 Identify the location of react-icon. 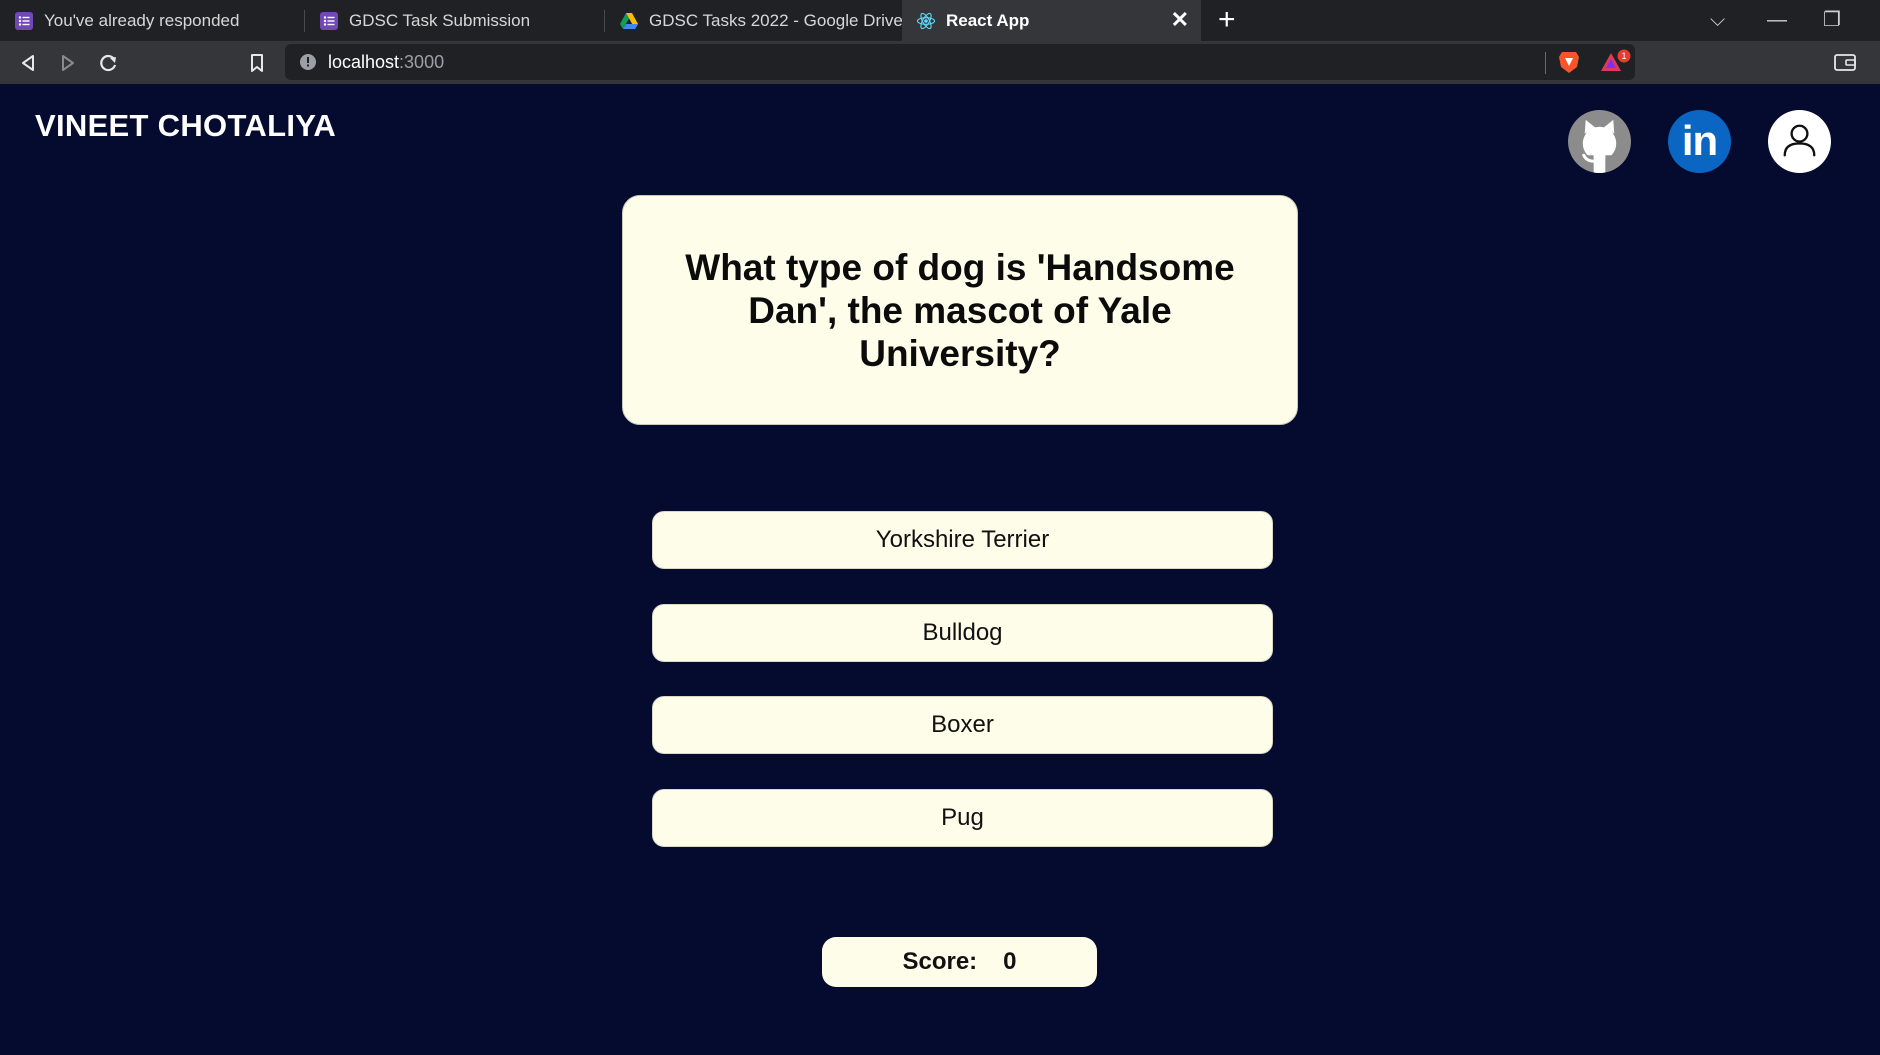
(926, 20).